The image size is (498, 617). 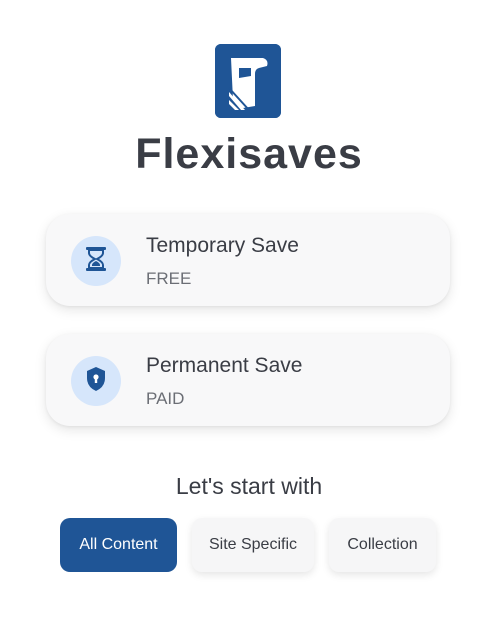 What do you see at coordinates (248, 380) in the screenshot?
I see `permanent-save-card: Permanent Save PAID` at bounding box center [248, 380].